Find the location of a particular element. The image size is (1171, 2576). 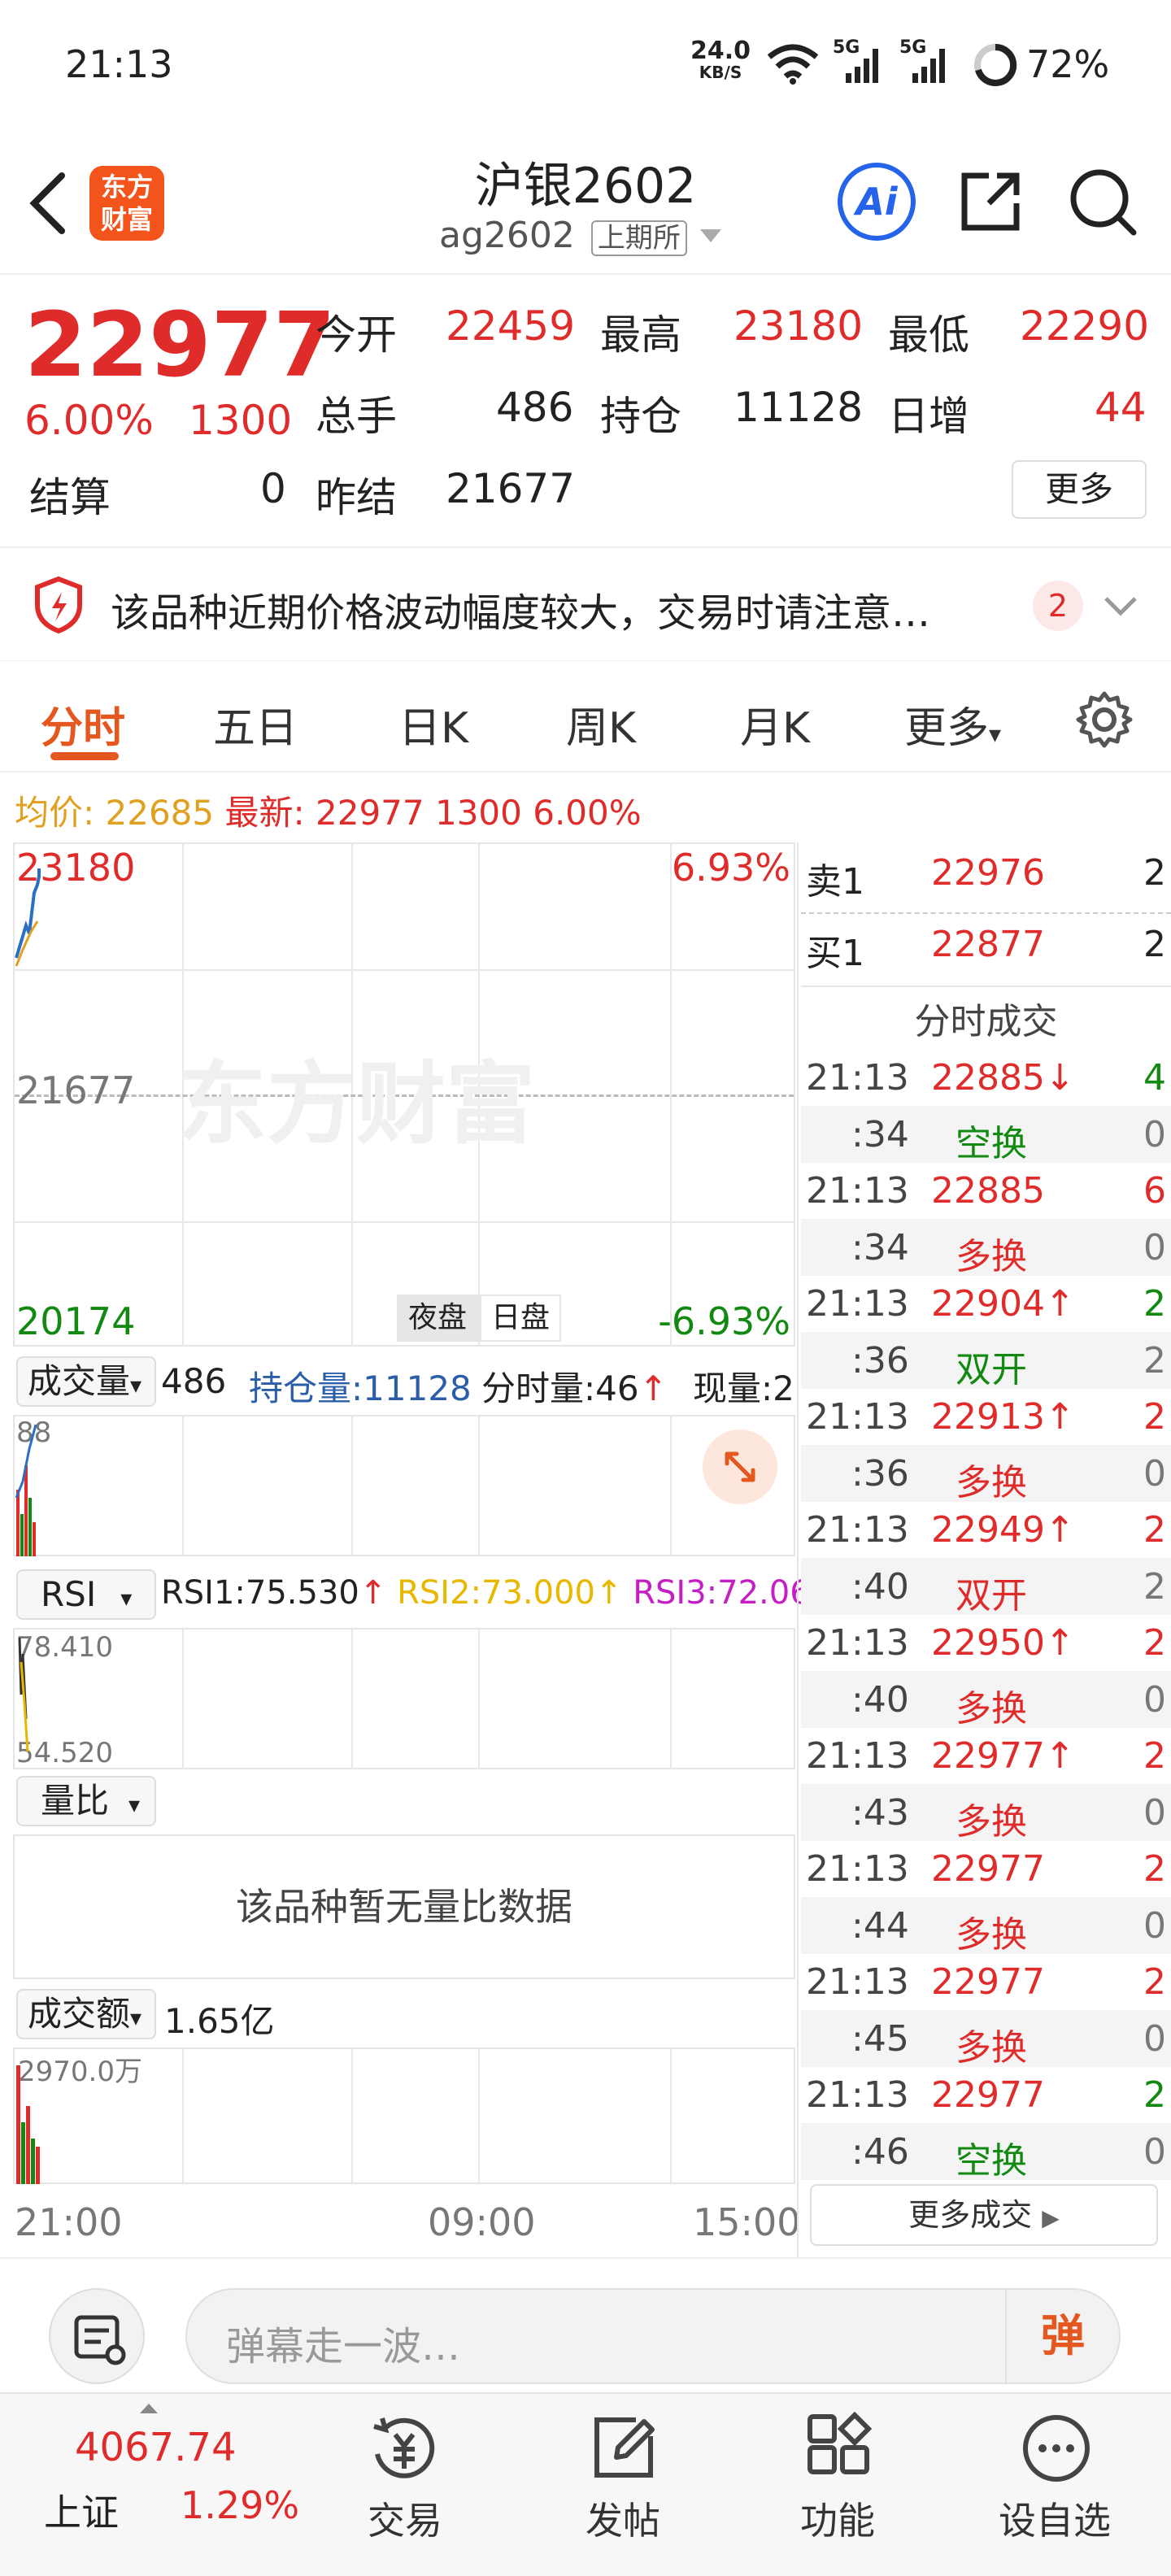

volume-panel: 成交量▾ 486 持仓量:11128 分时量:46↑ 现量:2 88 is located at coordinates (404, 1455).